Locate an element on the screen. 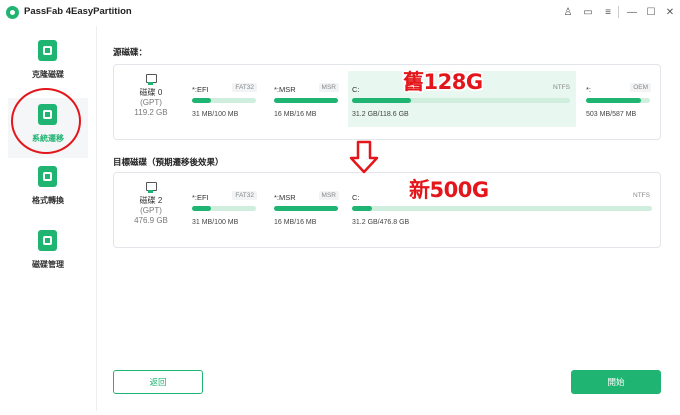 This screenshot has width=680, height=415. disk-size: 119.2 GB is located at coordinates (151, 112).